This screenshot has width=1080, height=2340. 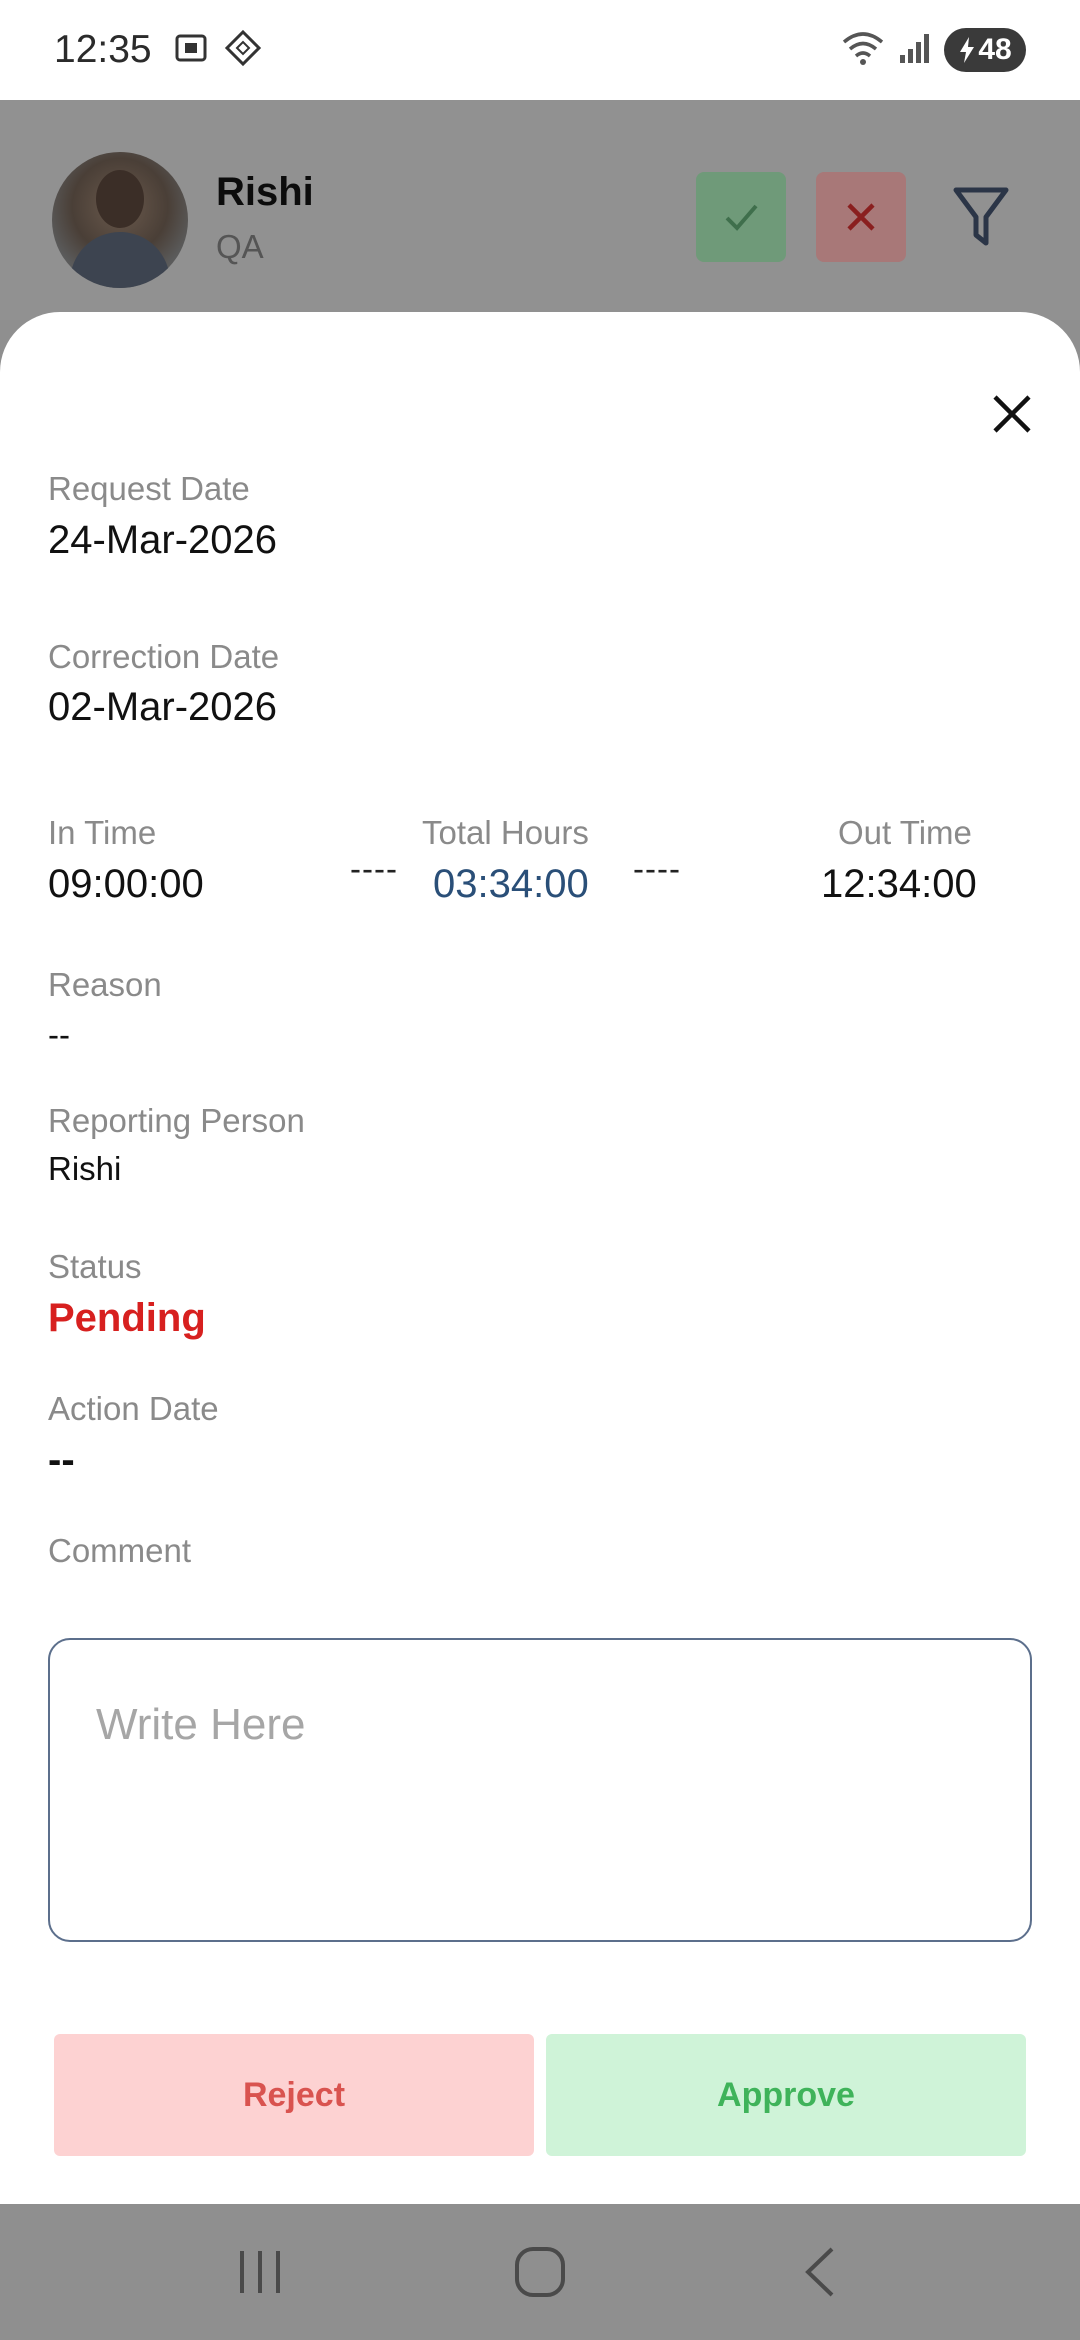 What do you see at coordinates (163, 540) in the screenshot?
I see `request-date-value: 24-Mar-2026` at bounding box center [163, 540].